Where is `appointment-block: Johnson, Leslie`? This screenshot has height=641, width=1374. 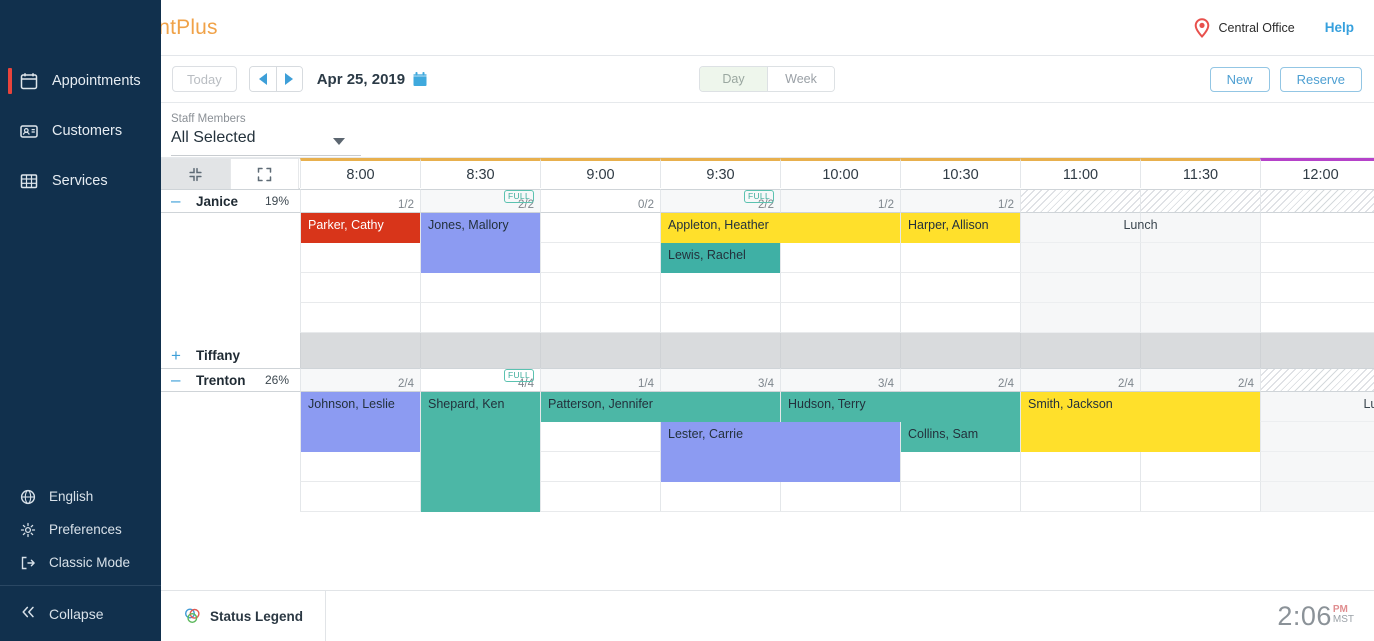 appointment-block: Johnson, Leslie is located at coordinates (360, 422).